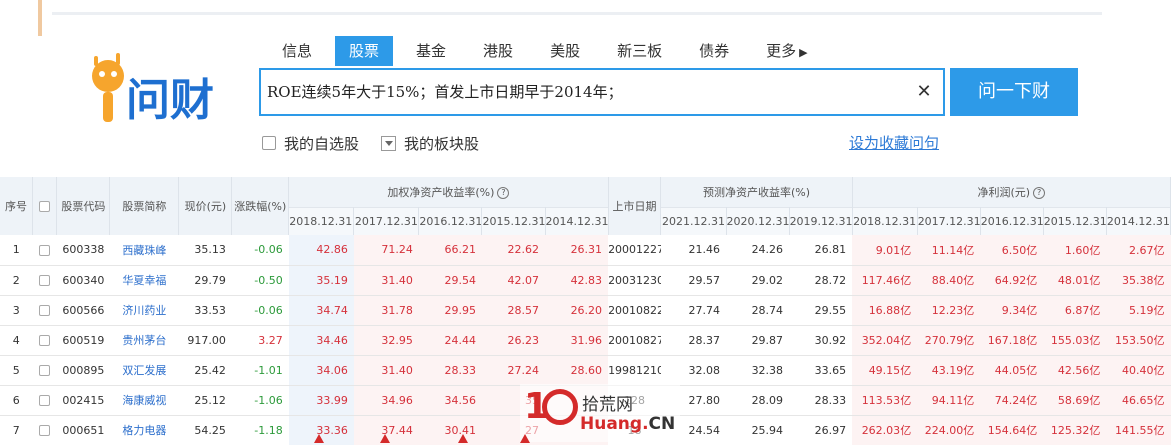 This screenshot has height=445, width=1171. I want to click on logo-text: 问财, so click(170, 96).